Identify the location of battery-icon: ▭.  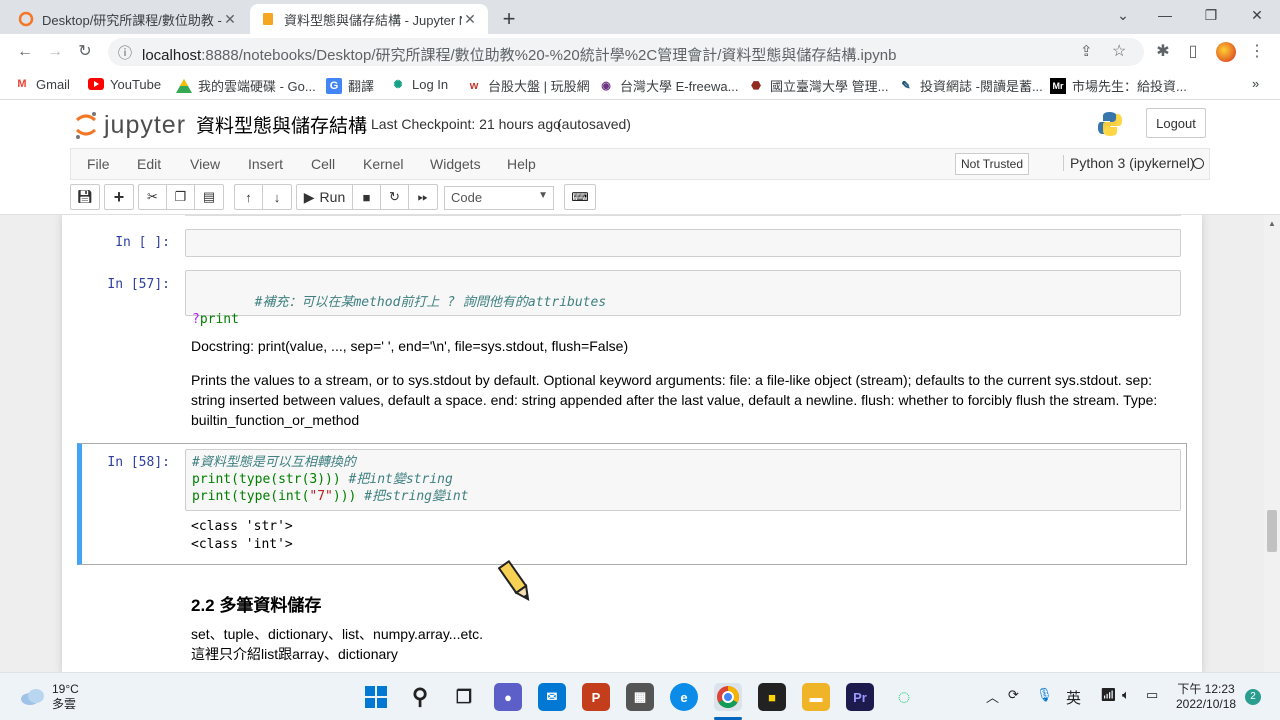
(1152, 695).